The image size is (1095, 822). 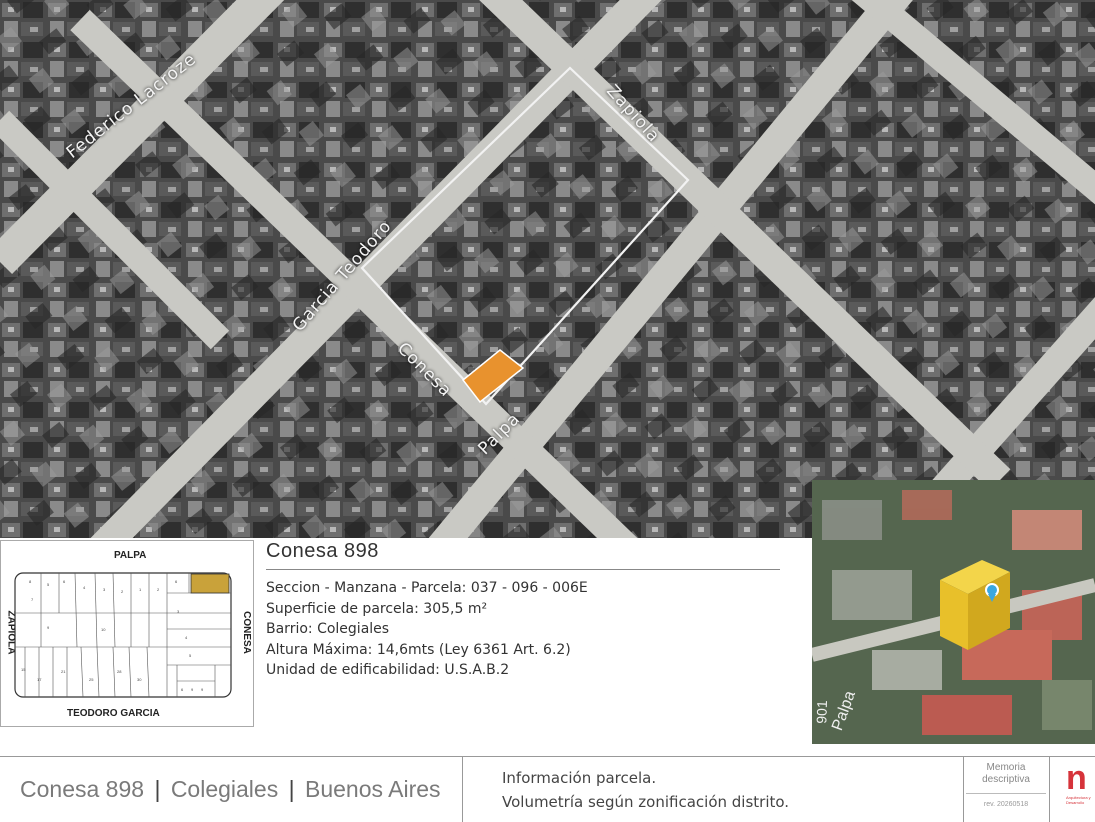 I want to click on location-neighborhood: Colegiales, so click(x=224, y=789).